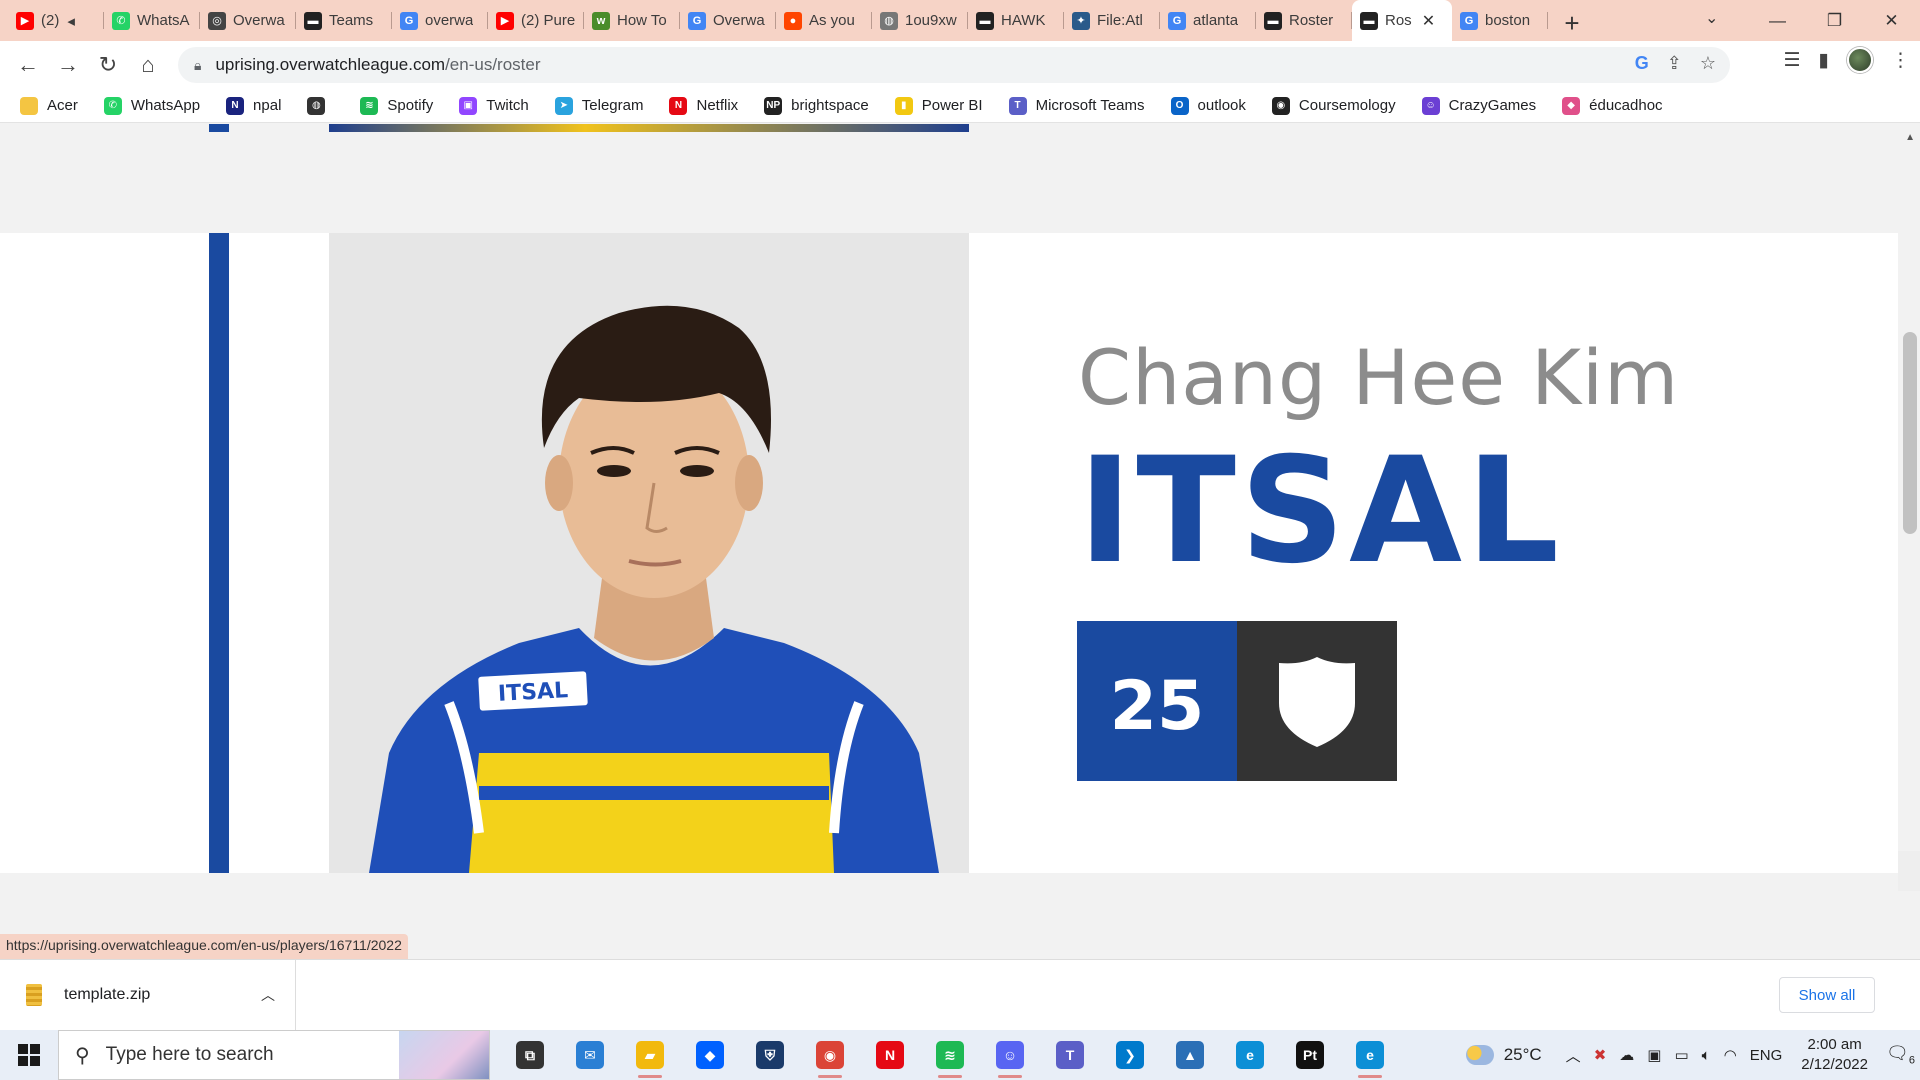  What do you see at coordinates (830, 1055) in the screenshot?
I see `taskbar-app: ◉` at bounding box center [830, 1055].